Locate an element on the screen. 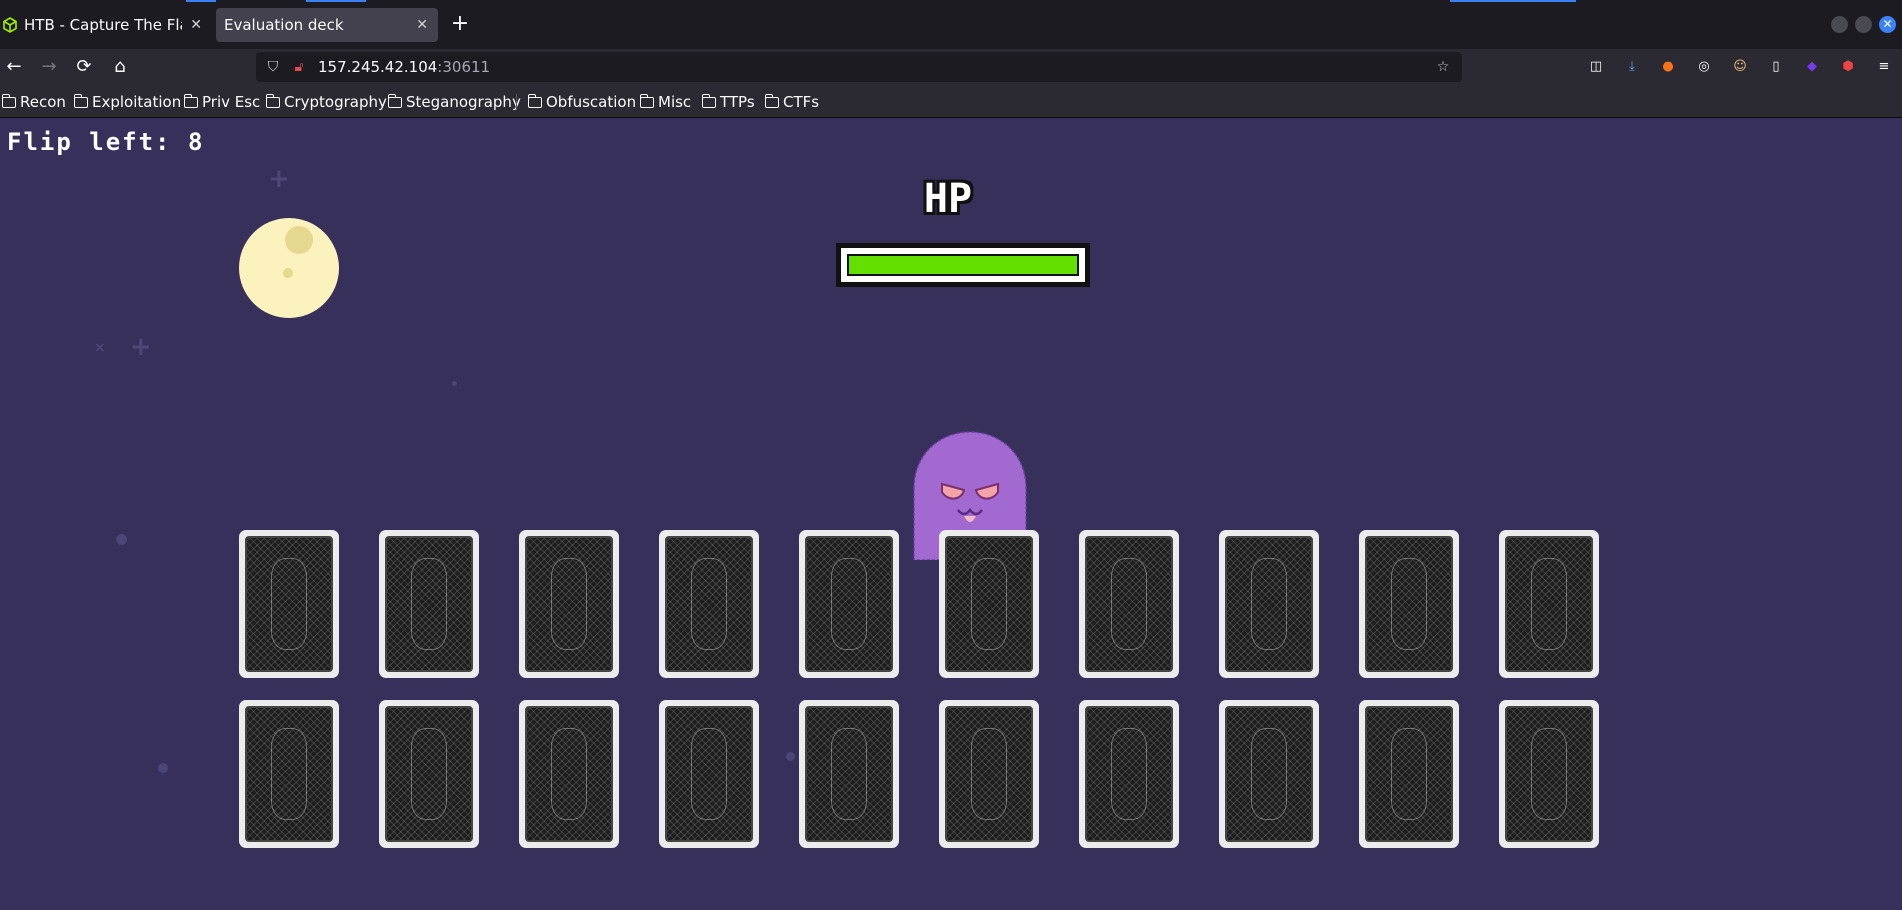  back-arrow-icon: ← is located at coordinates (14, 67).